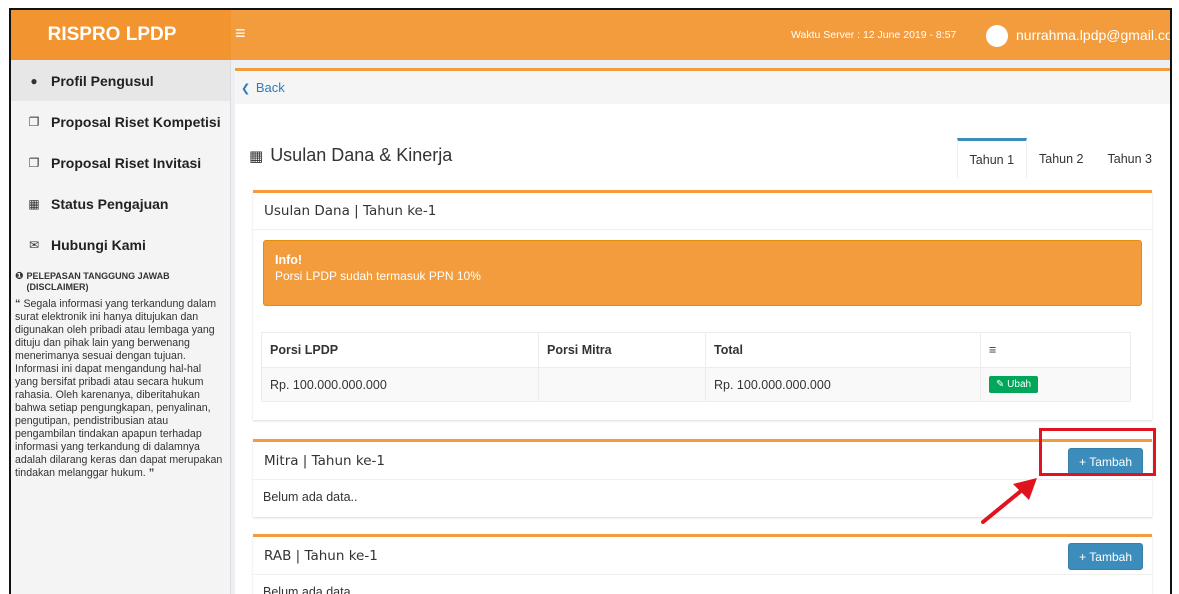 The image size is (1179, 594). I want to click on cell-porsi-lpdp: Rp. 100.000.000.000, so click(400, 384).